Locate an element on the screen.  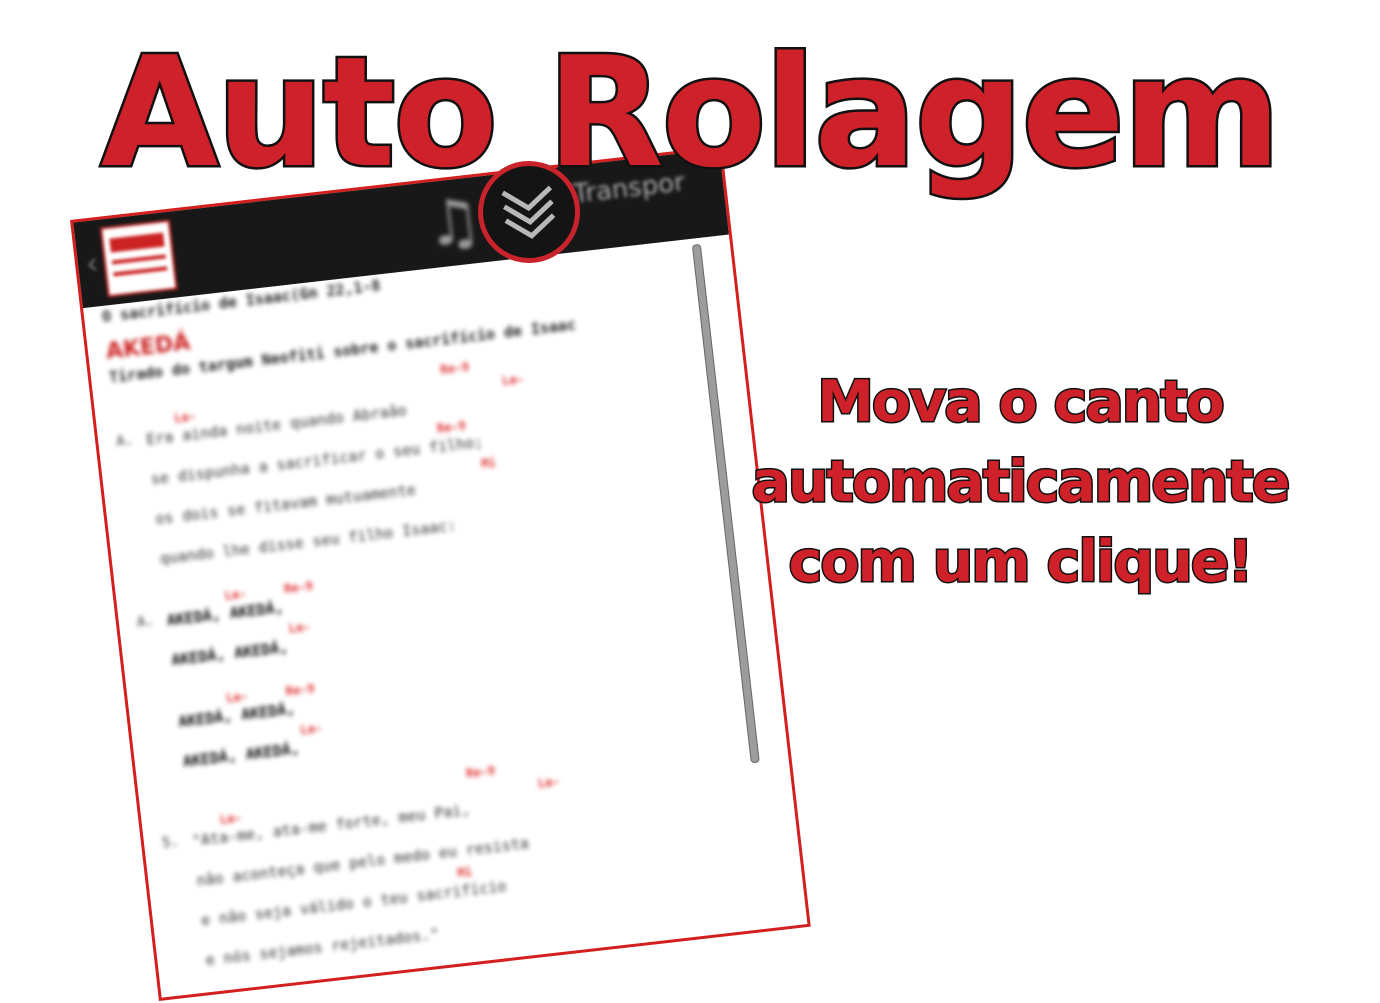
tagline-line-2: automaticamente is located at coordinates (1021, 482).